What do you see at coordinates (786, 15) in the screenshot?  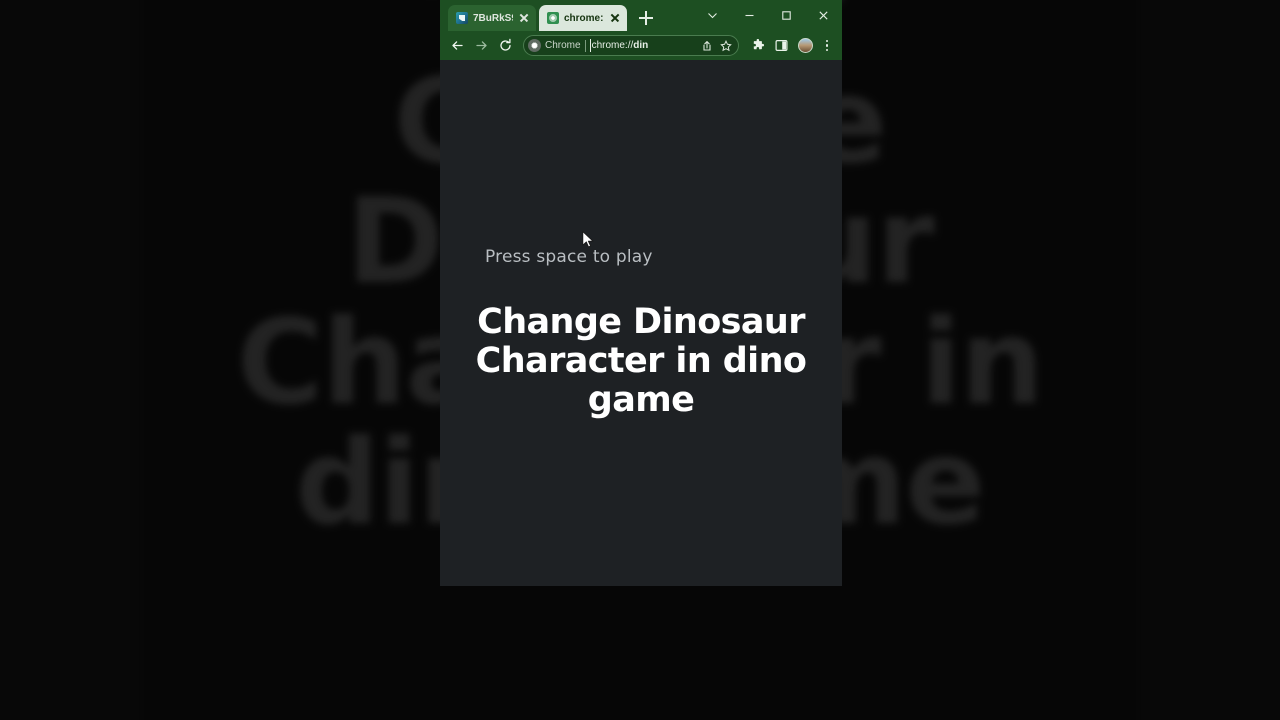 I see `maximize-icon` at bounding box center [786, 15].